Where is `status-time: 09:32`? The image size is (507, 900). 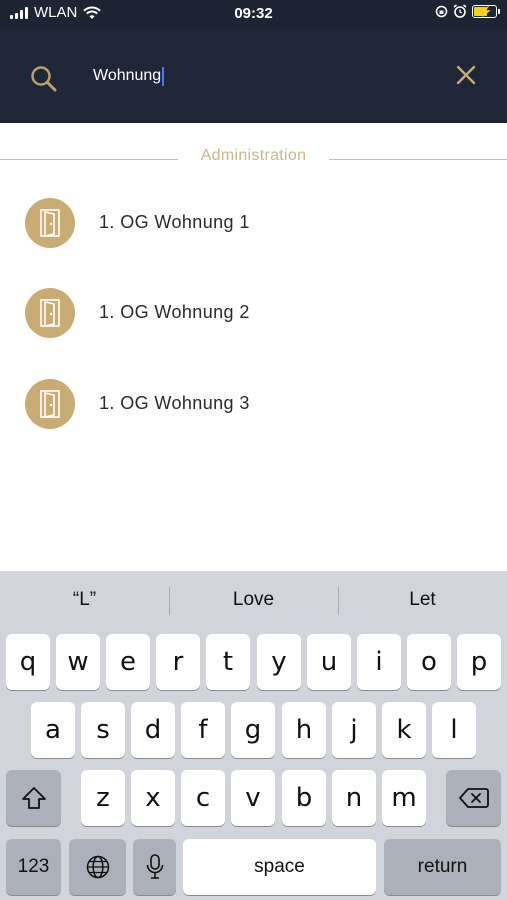
status-time: 09:32 is located at coordinates (253, 13).